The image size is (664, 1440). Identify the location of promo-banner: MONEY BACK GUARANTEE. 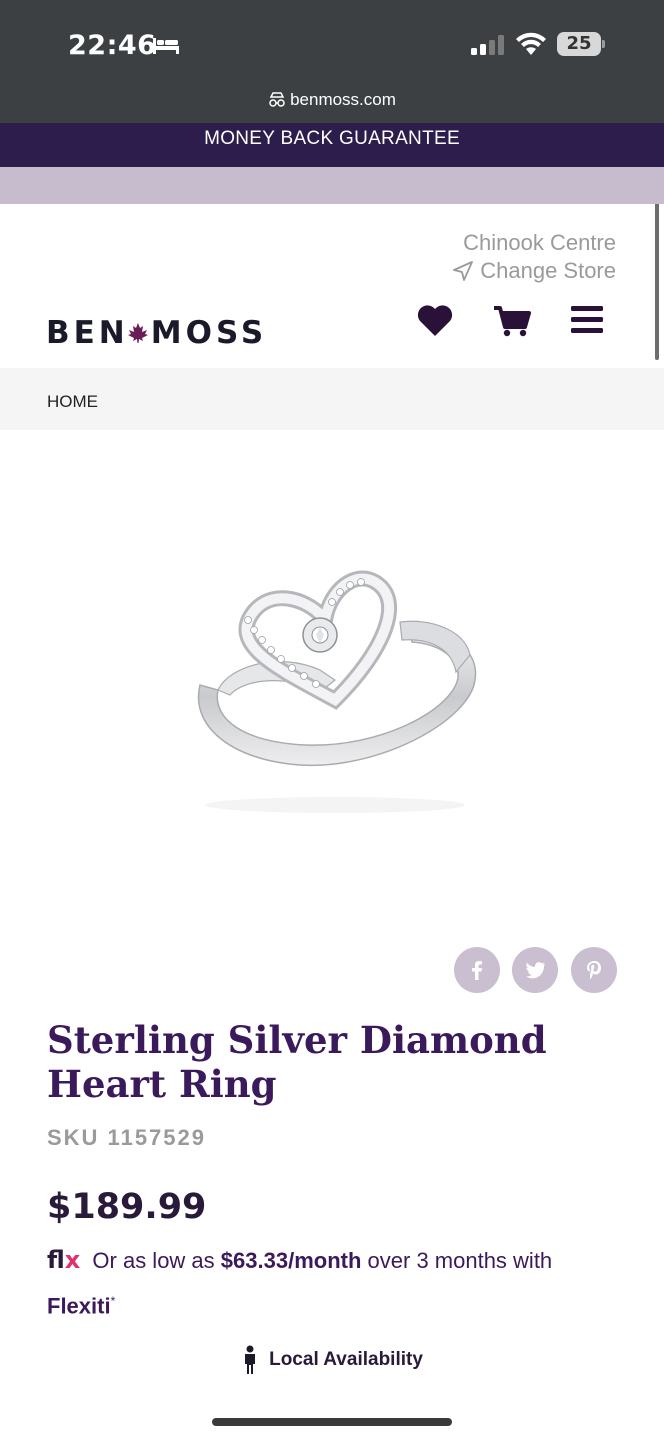
(332, 145).